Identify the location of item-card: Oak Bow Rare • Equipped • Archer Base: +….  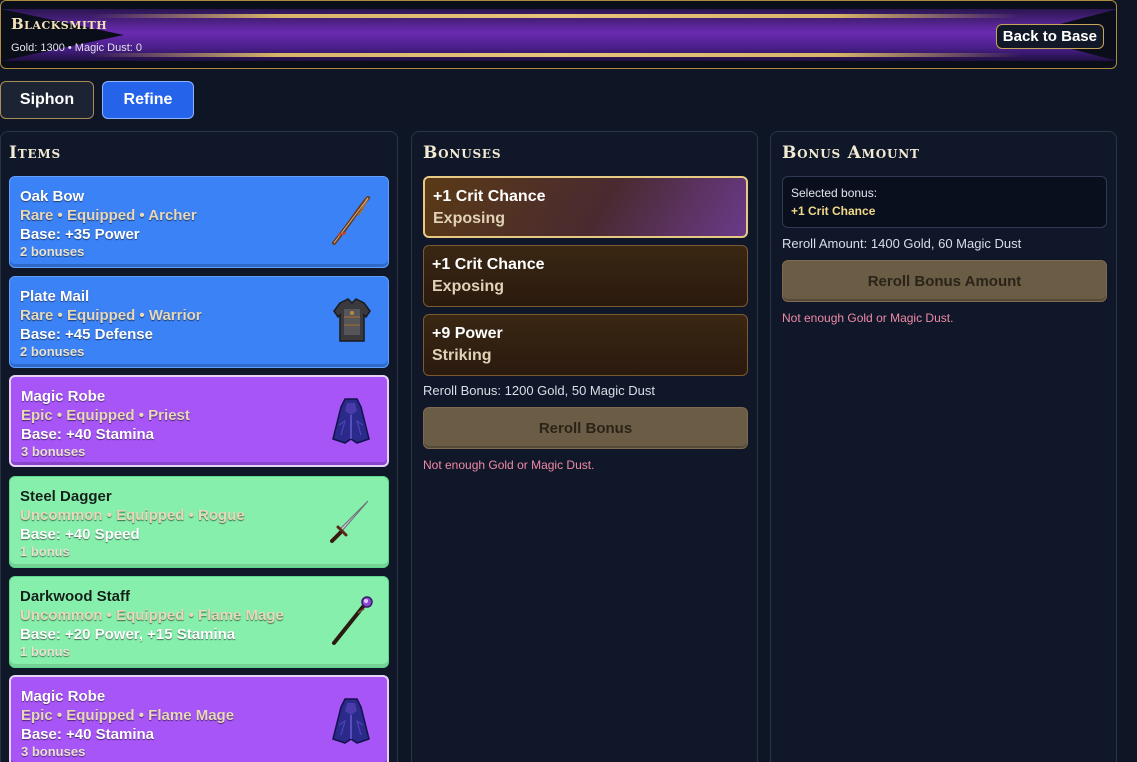
(199, 222).